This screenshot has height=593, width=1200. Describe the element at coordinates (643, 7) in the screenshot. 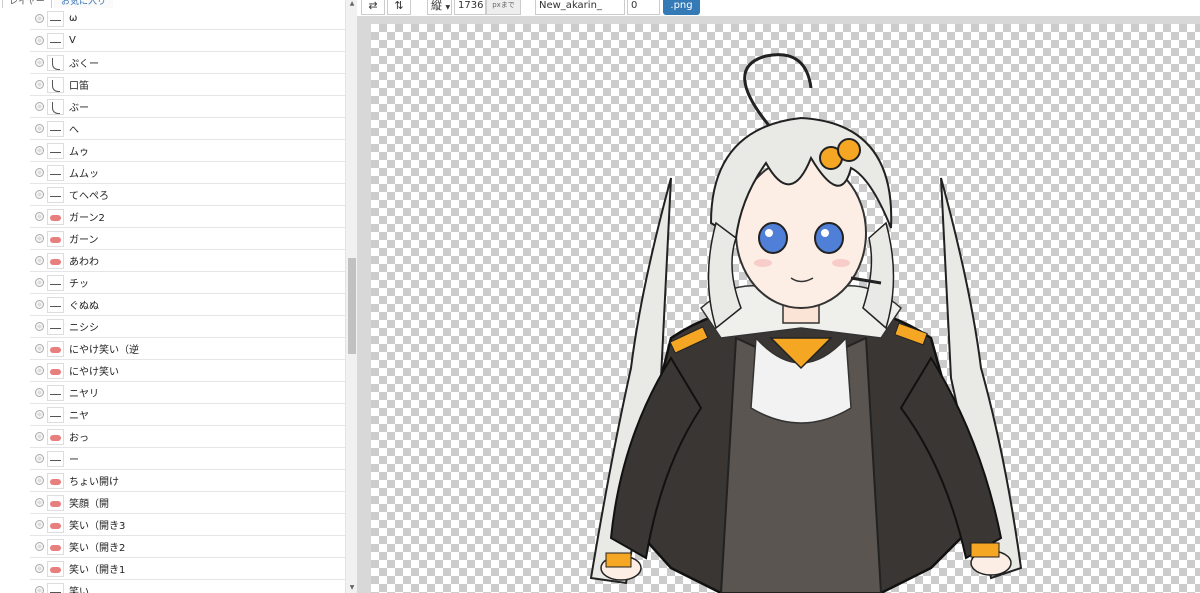

I see `number-input: 0` at that location.